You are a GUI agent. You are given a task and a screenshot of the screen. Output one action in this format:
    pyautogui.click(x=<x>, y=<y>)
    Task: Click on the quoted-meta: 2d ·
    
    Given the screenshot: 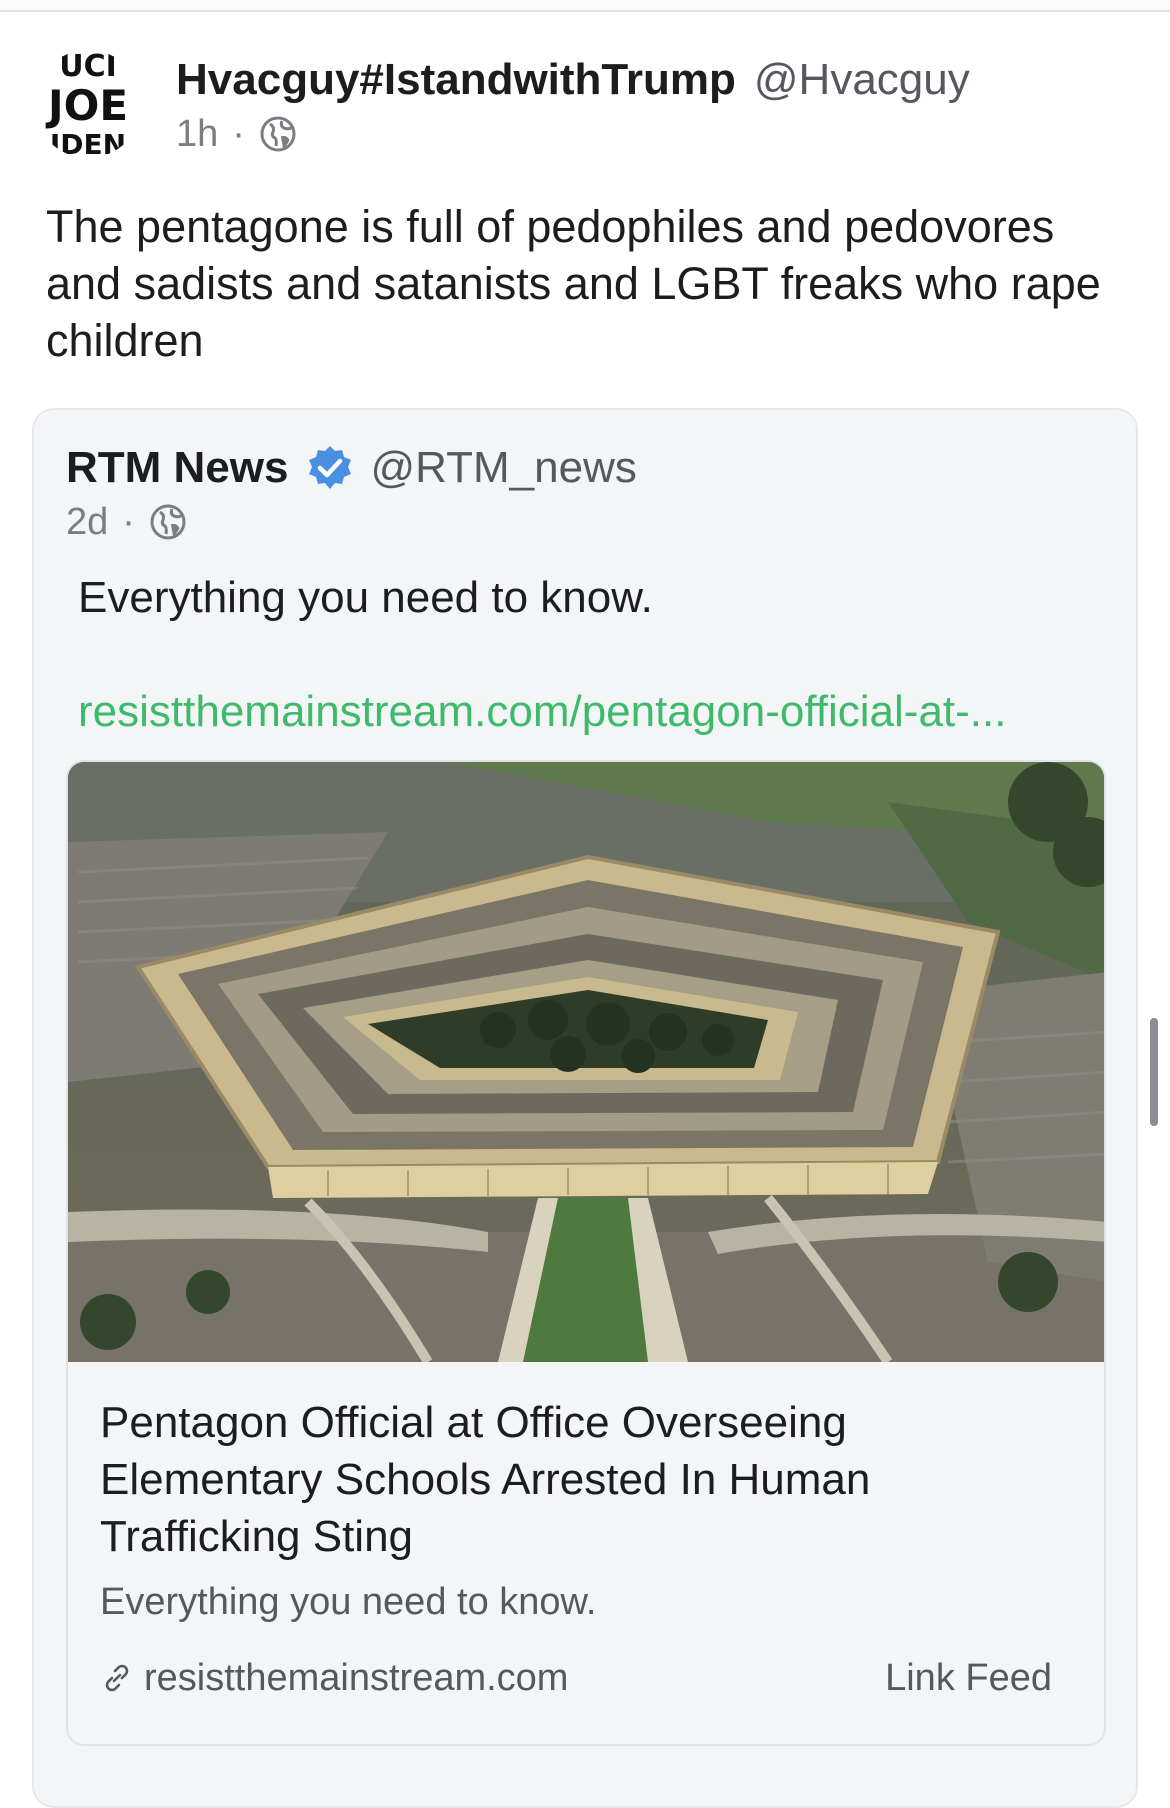 What is the action you would take?
    pyautogui.click(x=126, y=522)
    